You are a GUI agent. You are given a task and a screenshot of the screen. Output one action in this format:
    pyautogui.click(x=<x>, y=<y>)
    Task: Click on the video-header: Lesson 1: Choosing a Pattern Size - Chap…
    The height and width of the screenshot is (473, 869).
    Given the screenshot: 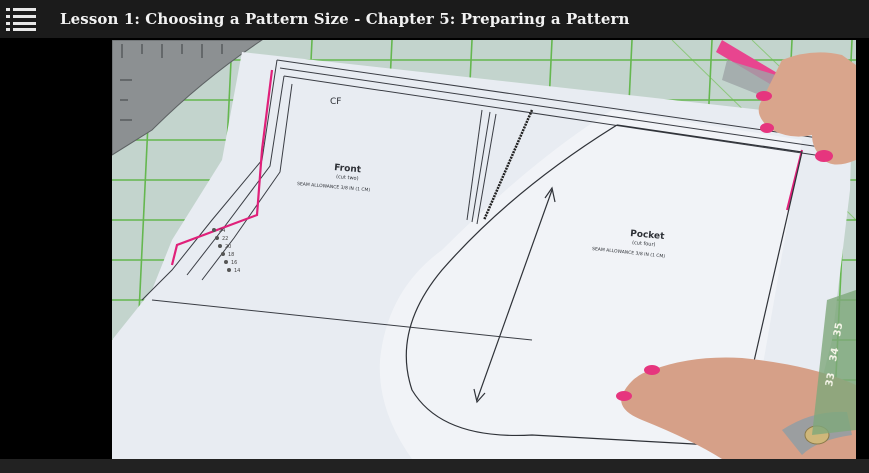 What is the action you would take?
    pyautogui.click(x=434, y=19)
    